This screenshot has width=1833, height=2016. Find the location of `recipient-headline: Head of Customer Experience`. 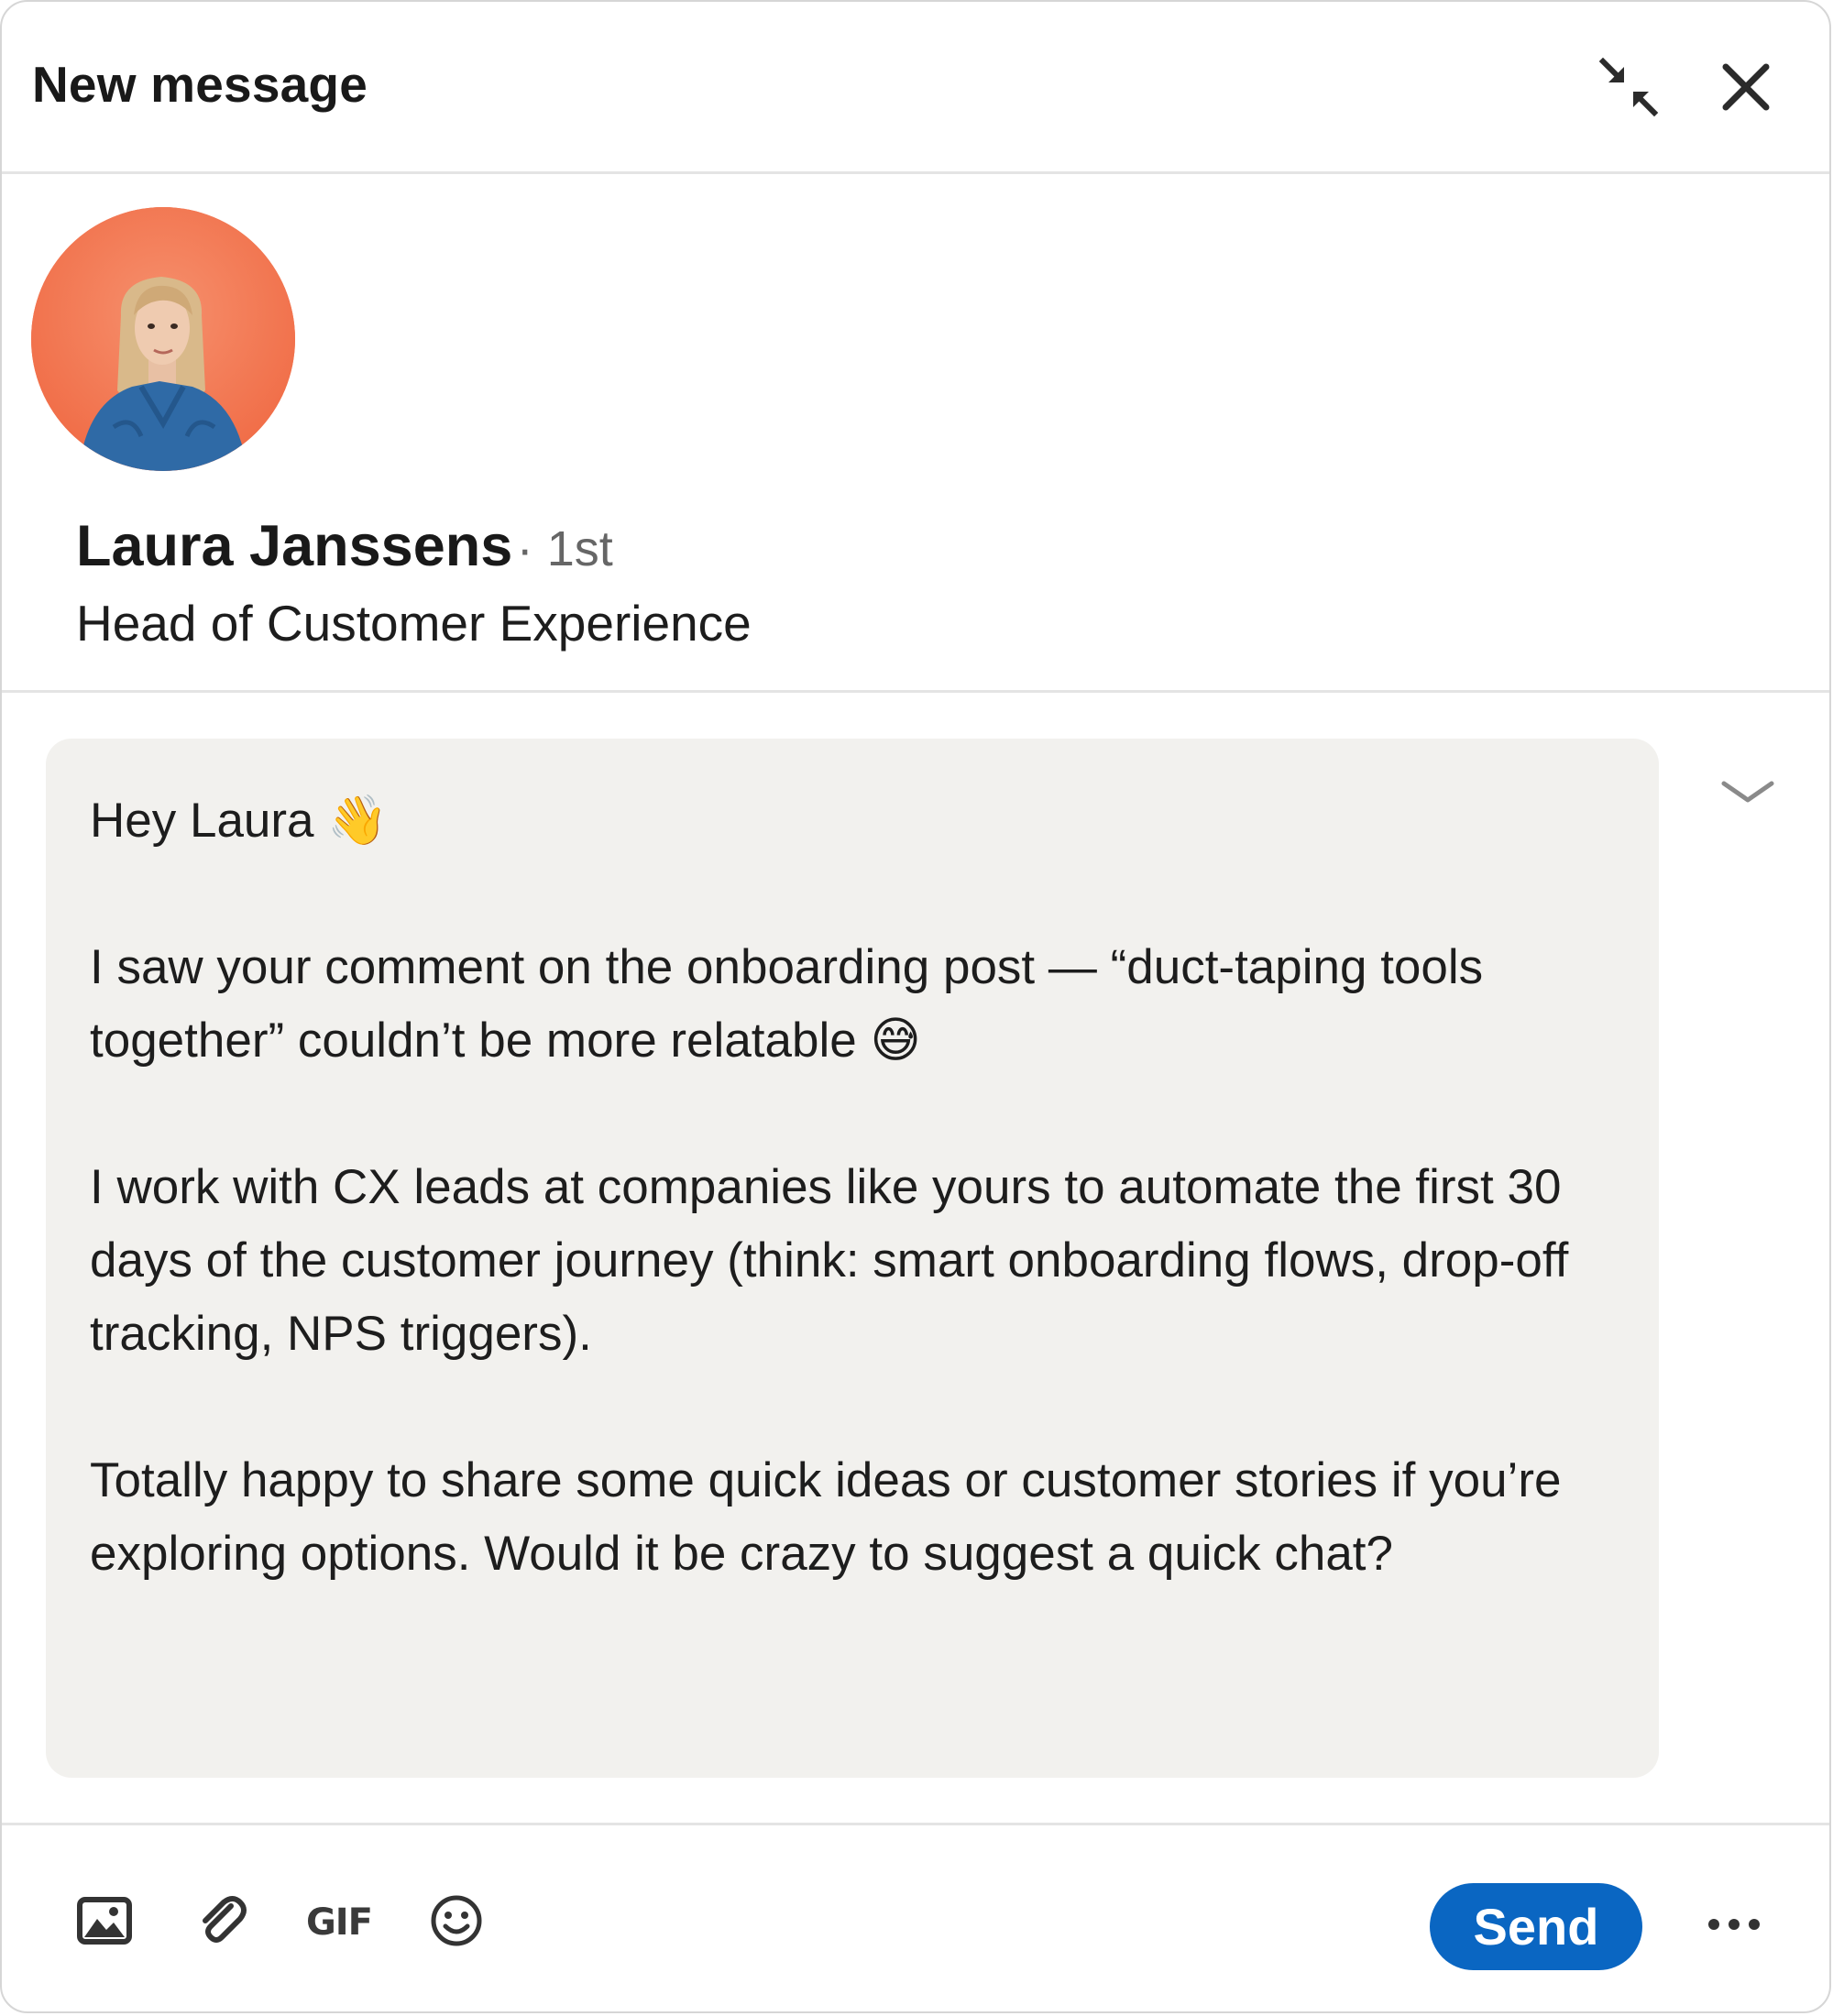

recipient-headline: Head of Customer Experience is located at coordinates (414, 623).